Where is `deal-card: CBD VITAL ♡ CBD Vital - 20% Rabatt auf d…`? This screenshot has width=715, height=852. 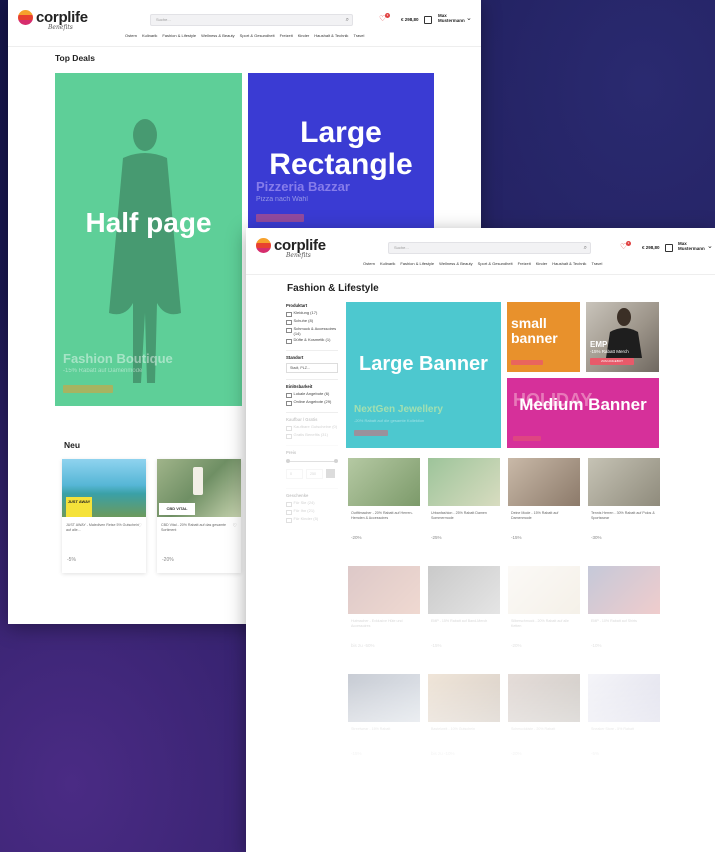 deal-card: CBD VITAL ♡ CBD Vital - 20% Rabatt auf d… is located at coordinates (199, 516).